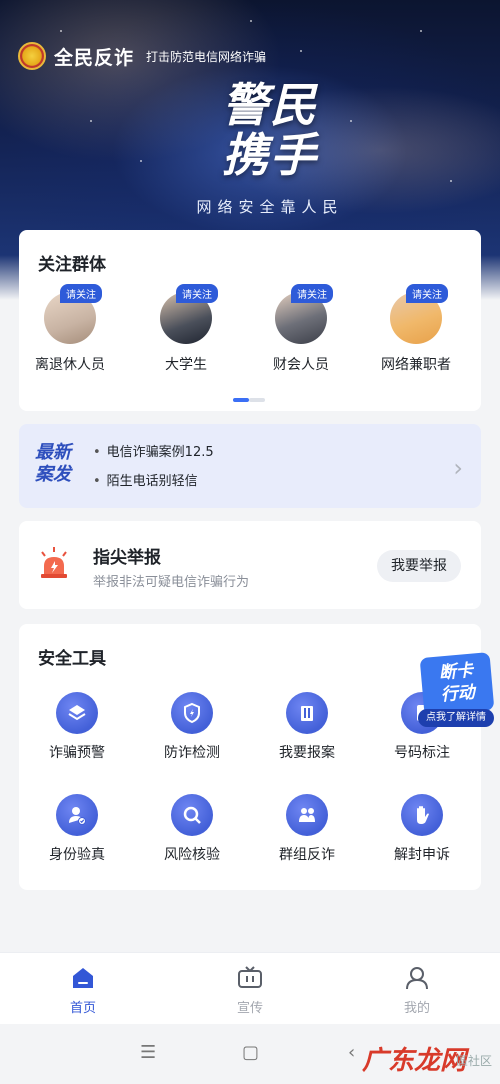 This screenshot has height=1084, width=500. I want to click on hand-icon, so click(422, 815).